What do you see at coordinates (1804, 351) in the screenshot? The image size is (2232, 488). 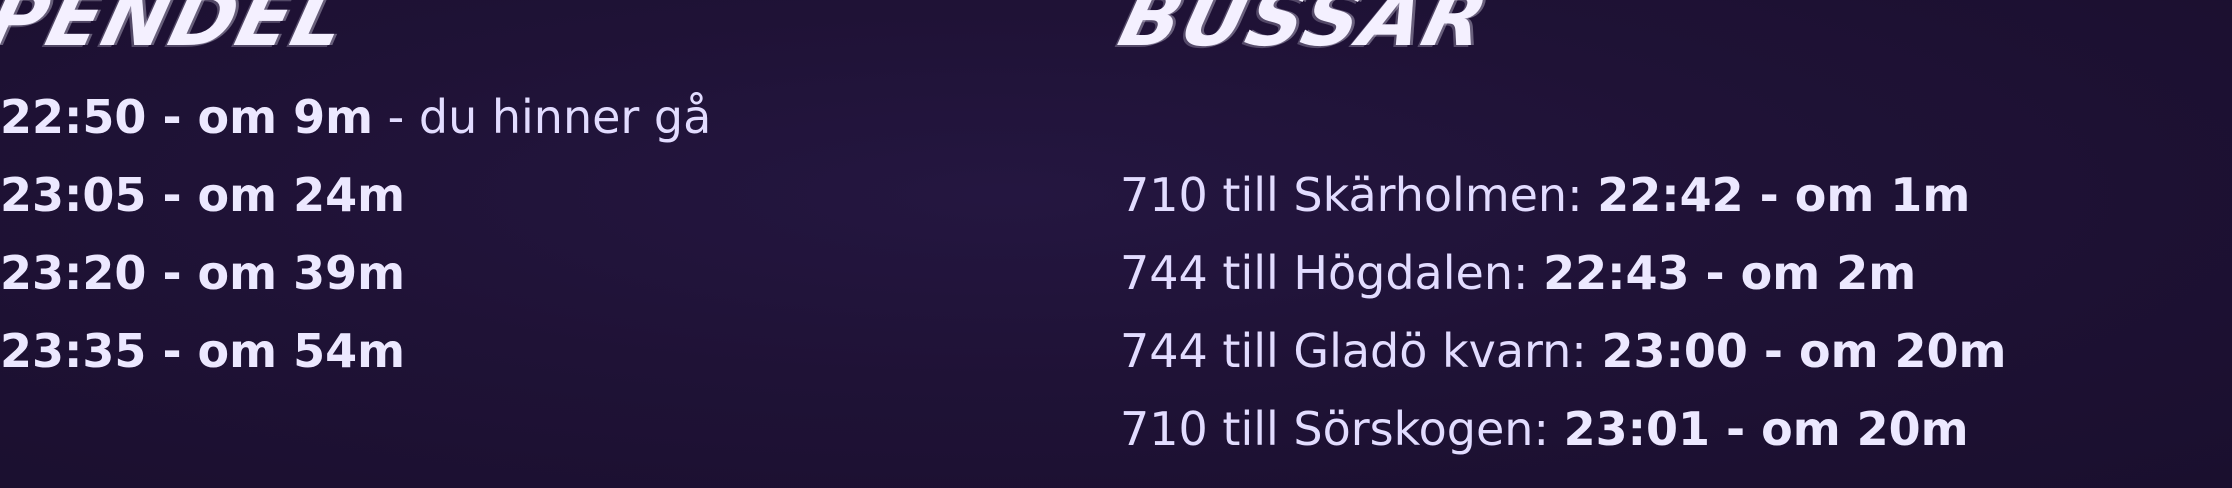 I see `departure-time: 23:00 - om 20m` at bounding box center [1804, 351].